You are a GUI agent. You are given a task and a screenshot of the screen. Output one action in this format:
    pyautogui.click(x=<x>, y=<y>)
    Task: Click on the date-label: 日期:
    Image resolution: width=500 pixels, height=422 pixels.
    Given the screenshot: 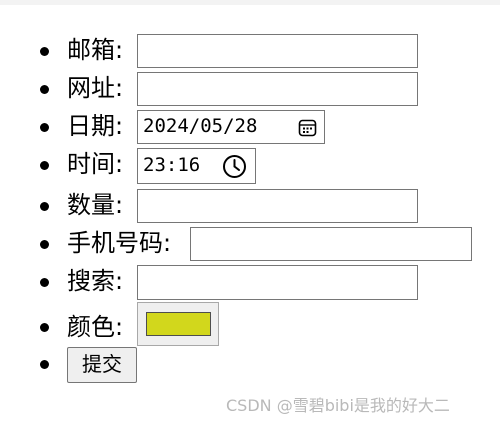 What is the action you would take?
    pyautogui.click(x=95, y=126)
    